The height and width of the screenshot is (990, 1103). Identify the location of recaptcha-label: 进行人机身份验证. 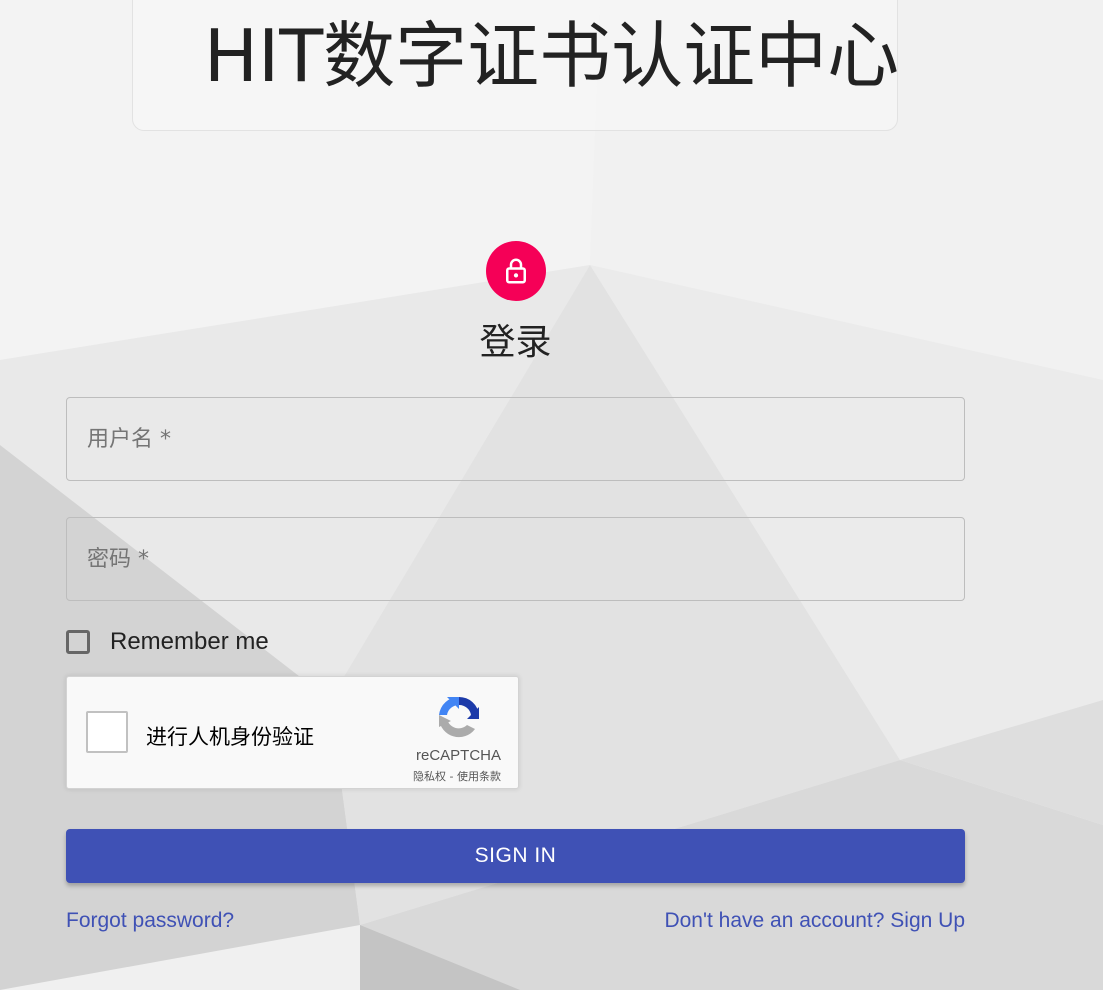
(230, 737).